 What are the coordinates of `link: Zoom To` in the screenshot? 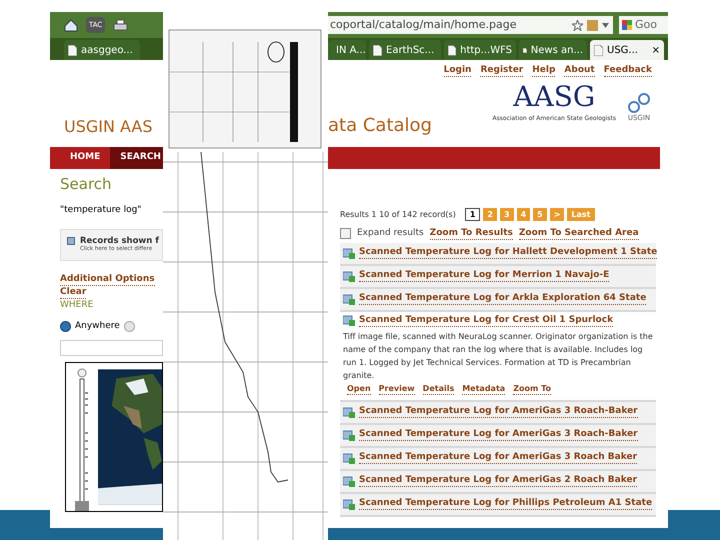 It's located at (532, 388).